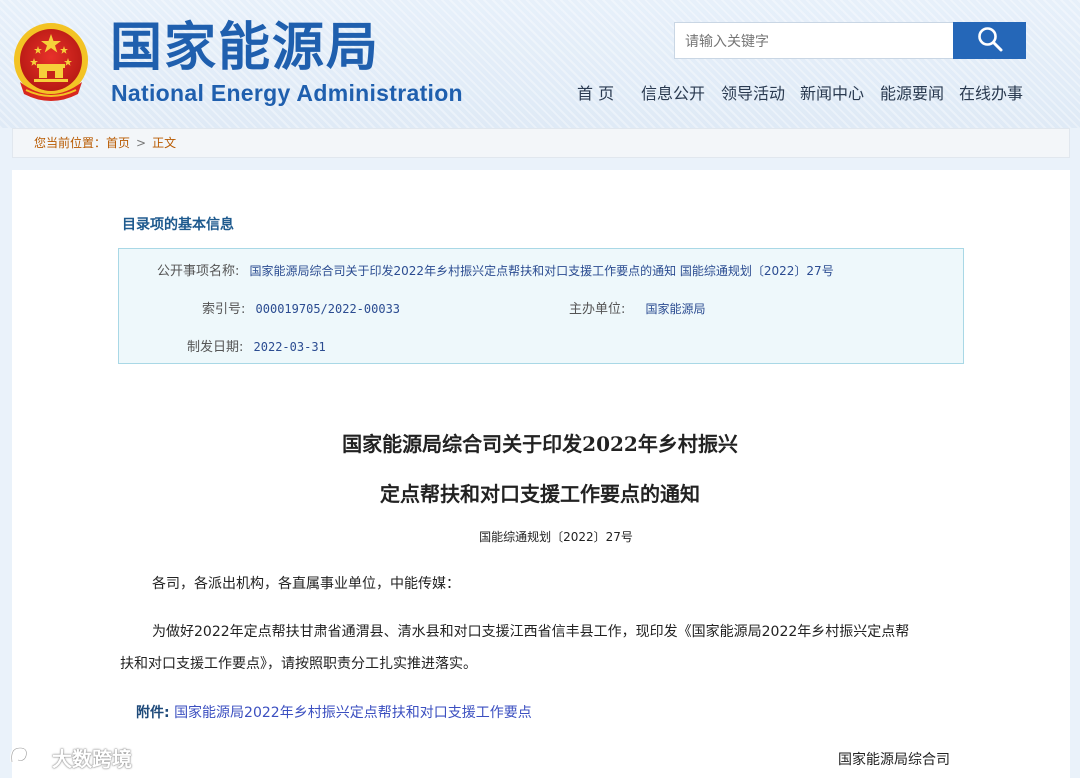 The image size is (1080, 778). I want to click on brand-name-en: National Energy Administration, so click(287, 93).